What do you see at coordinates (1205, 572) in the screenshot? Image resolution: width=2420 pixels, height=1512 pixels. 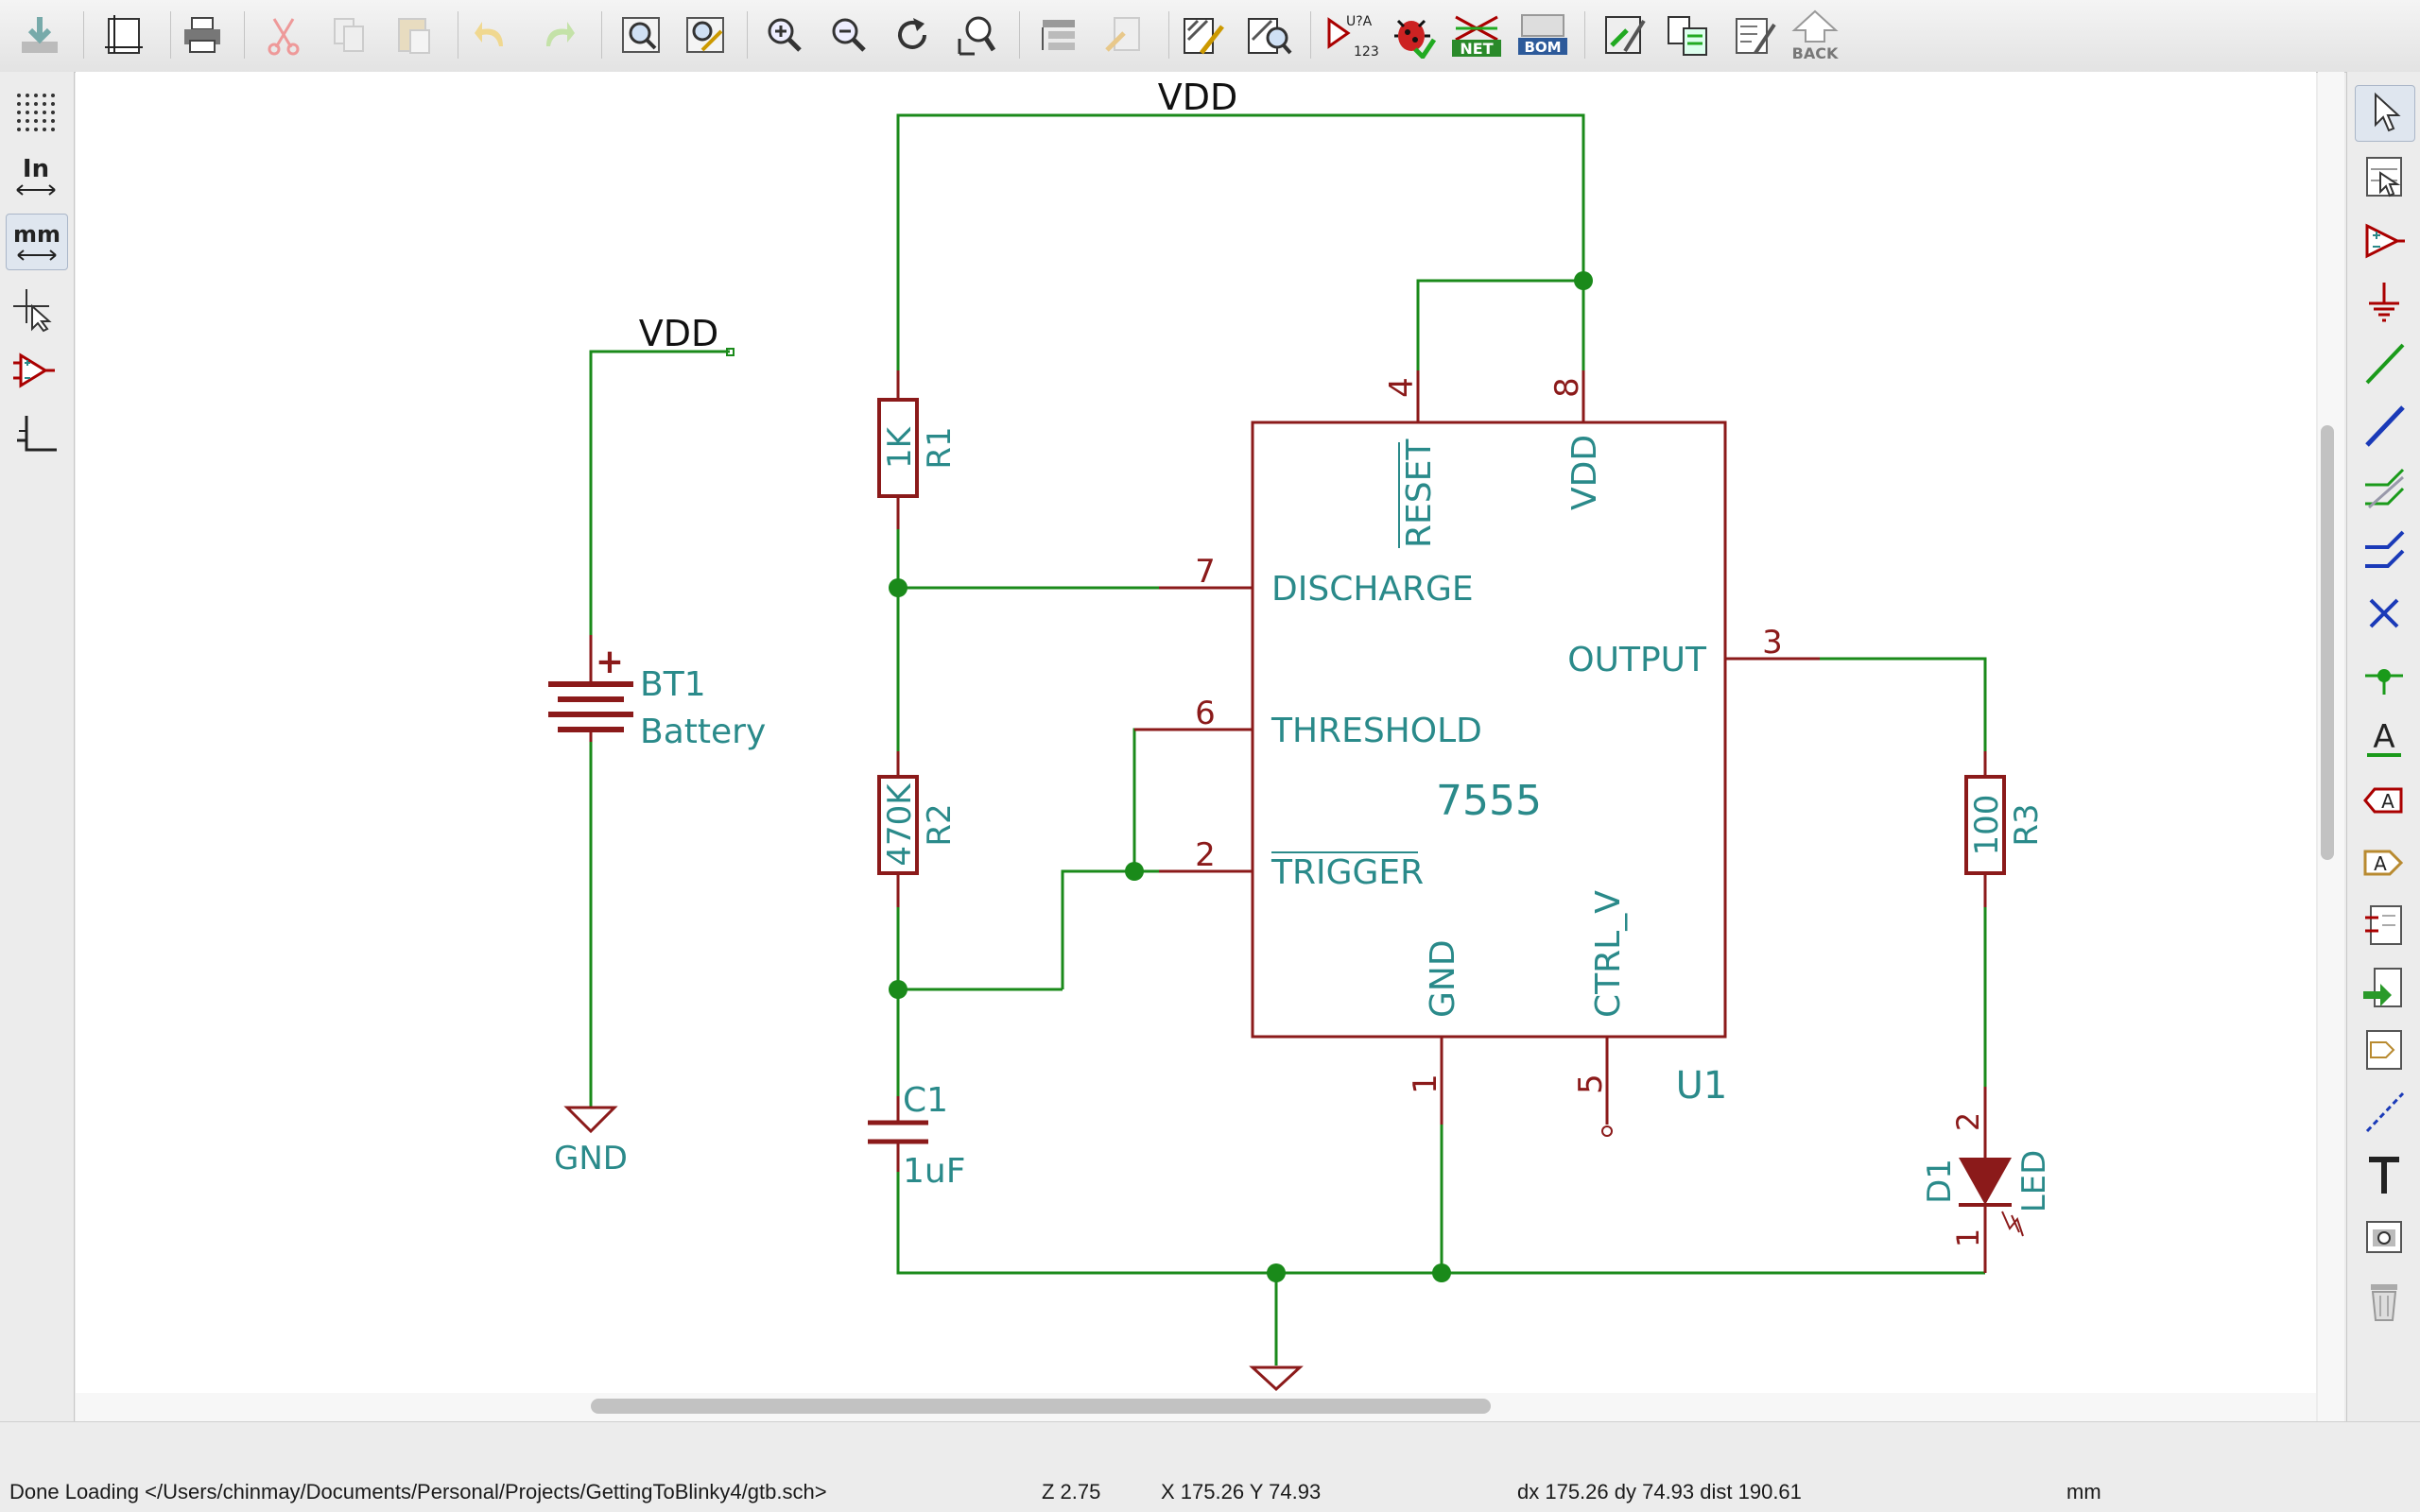 I see `pin-number-discharge: 7` at bounding box center [1205, 572].